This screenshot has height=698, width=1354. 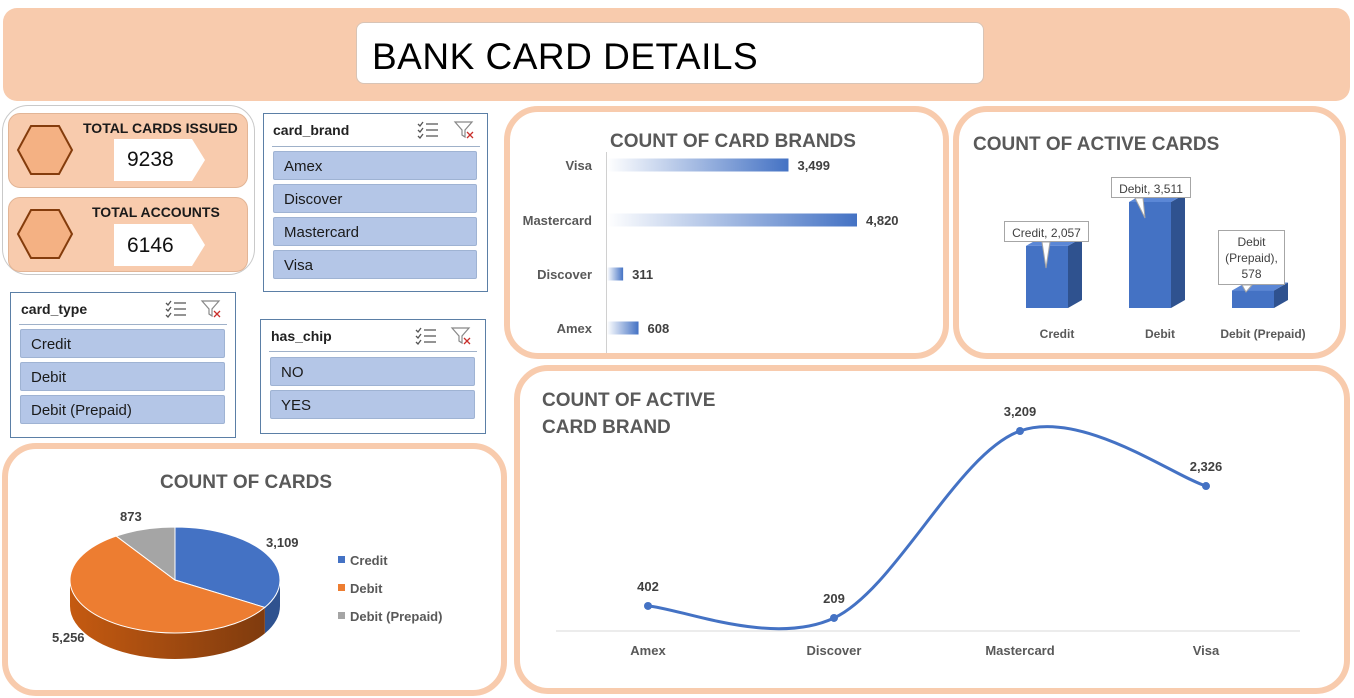 I want to click on chart-title: COUNT OF CARD BRANDS, so click(x=733, y=141).